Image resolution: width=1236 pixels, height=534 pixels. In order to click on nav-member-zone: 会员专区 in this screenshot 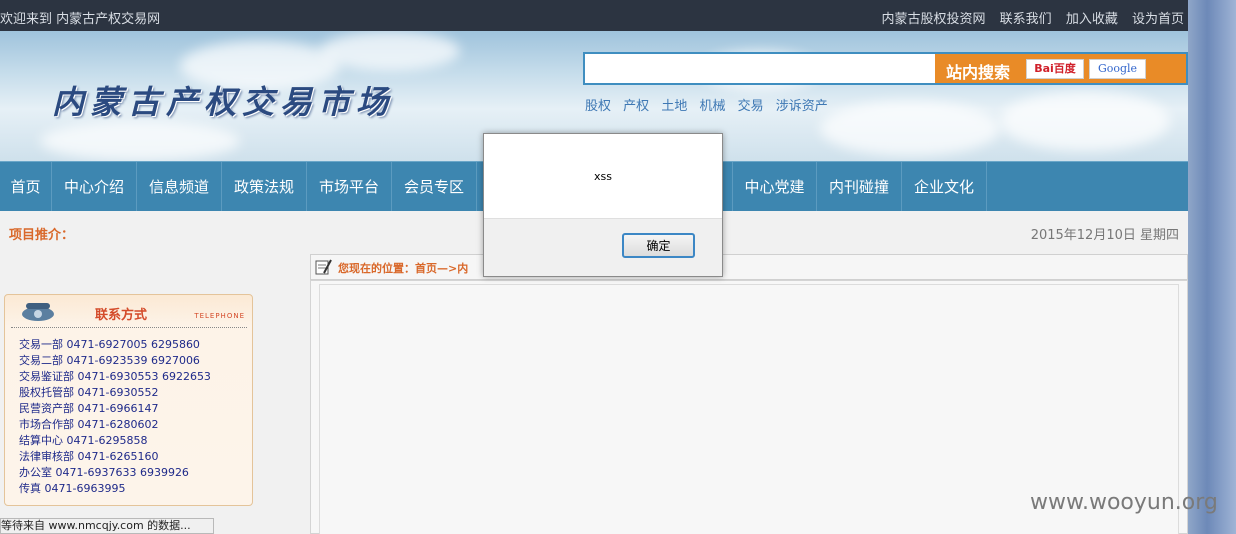, I will do `click(434, 187)`.